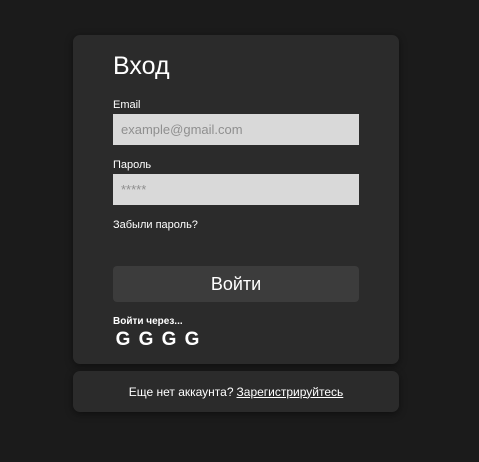  I want to click on google-icon-3: G, so click(169, 339).